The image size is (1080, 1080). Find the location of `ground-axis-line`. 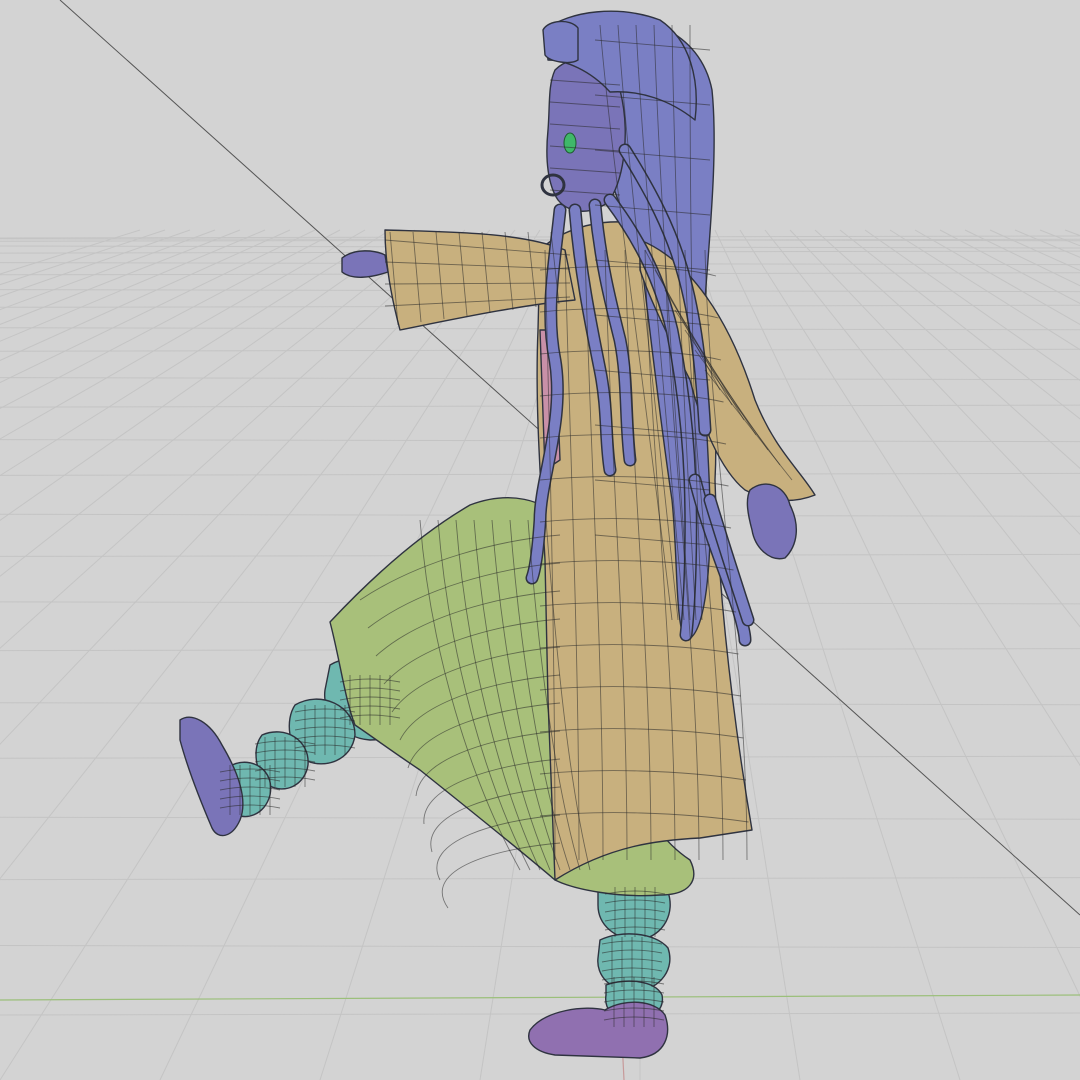

ground-axis-line is located at coordinates (540, 997).